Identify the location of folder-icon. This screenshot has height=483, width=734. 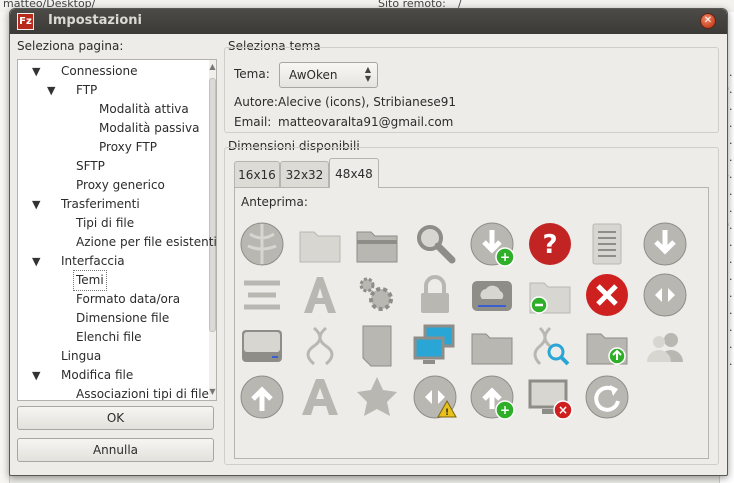
(320, 244).